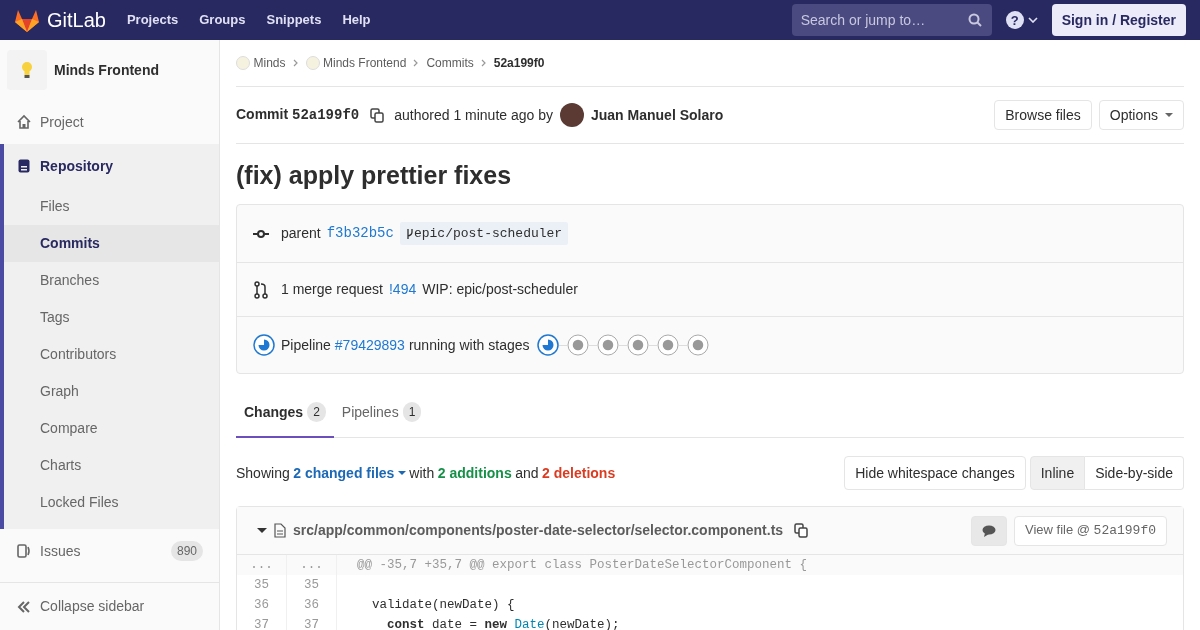  I want to click on repository-icon, so click(24, 166).